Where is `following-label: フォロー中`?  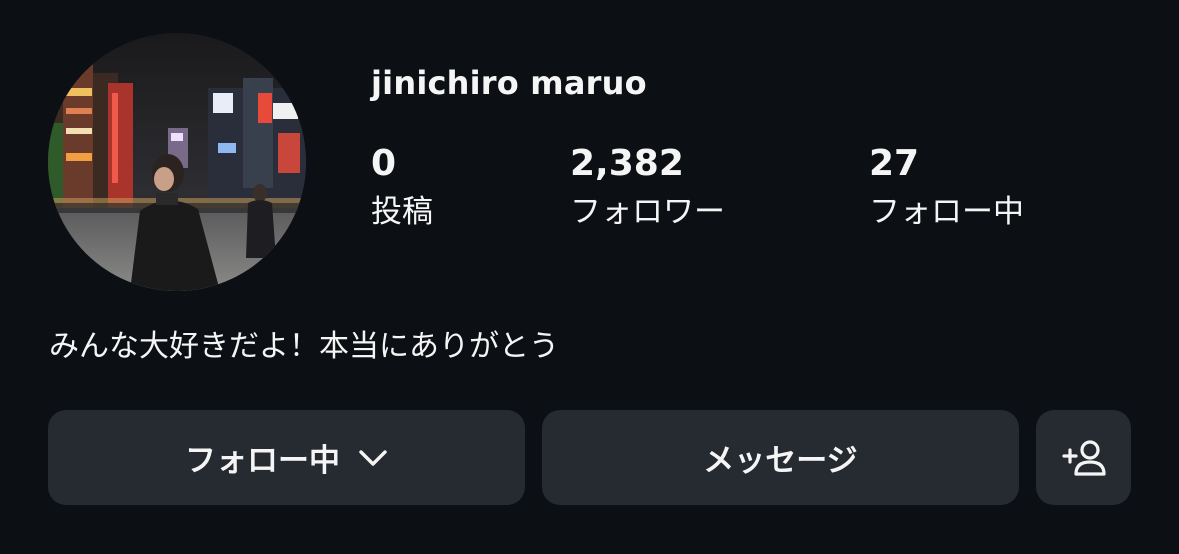 following-label: フォロー中 is located at coordinates (946, 212).